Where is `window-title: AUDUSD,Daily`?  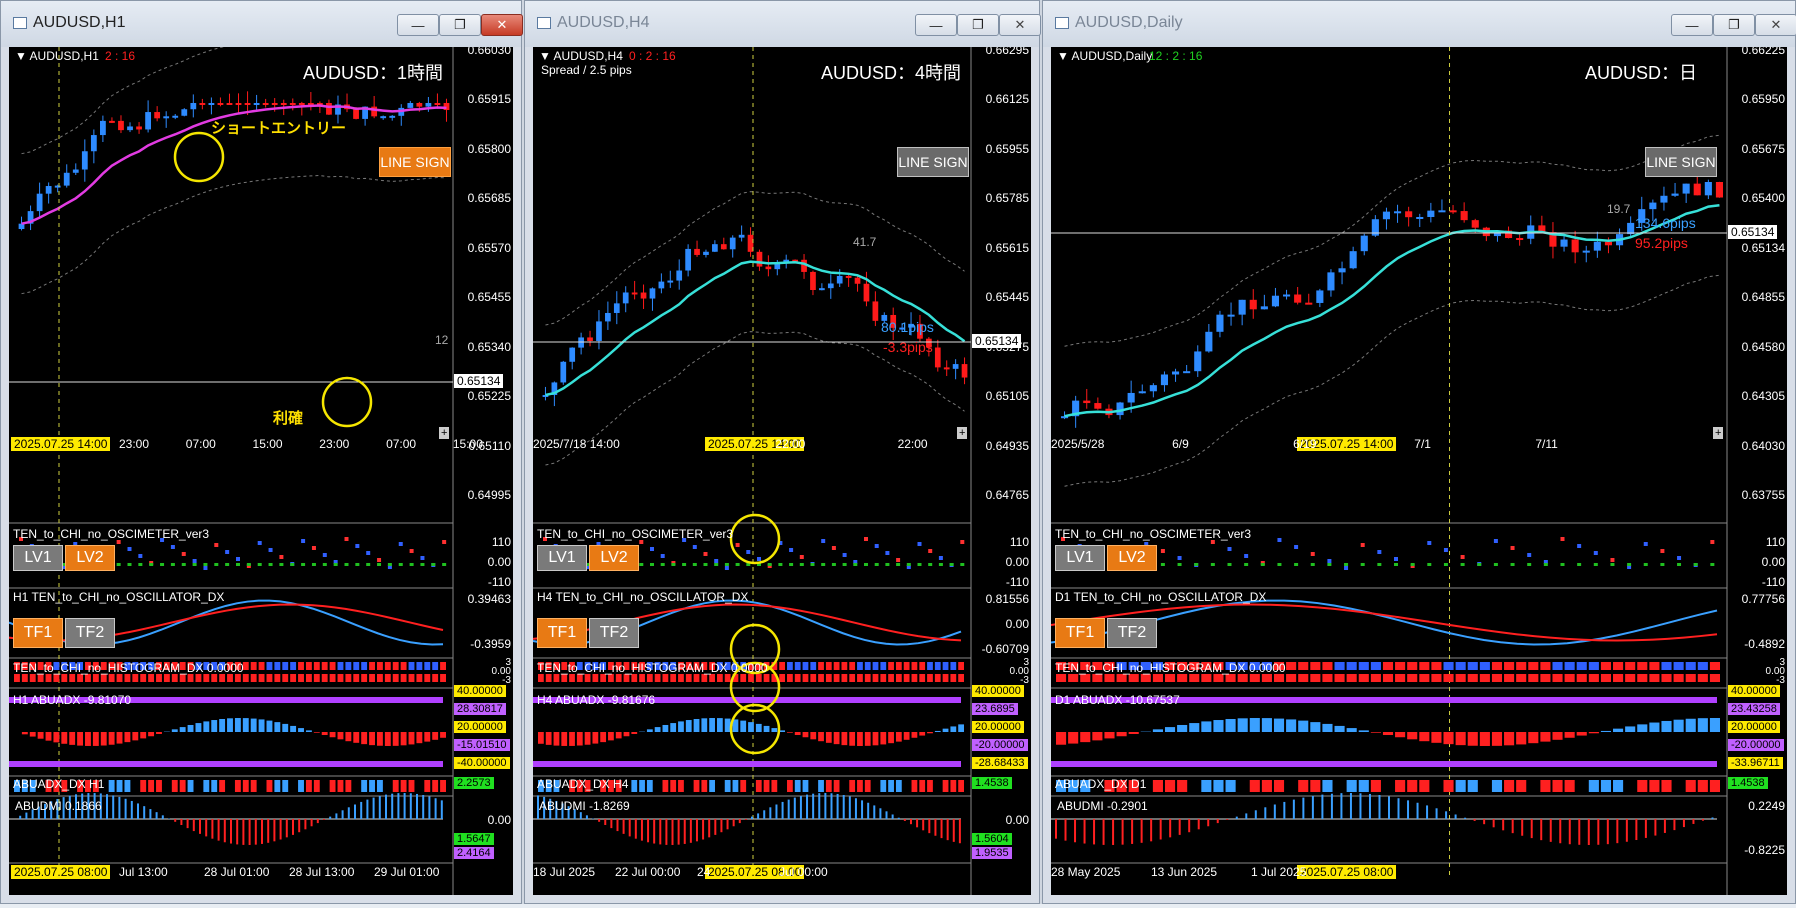 window-title: AUDUSD,Daily is located at coordinates (1129, 22).